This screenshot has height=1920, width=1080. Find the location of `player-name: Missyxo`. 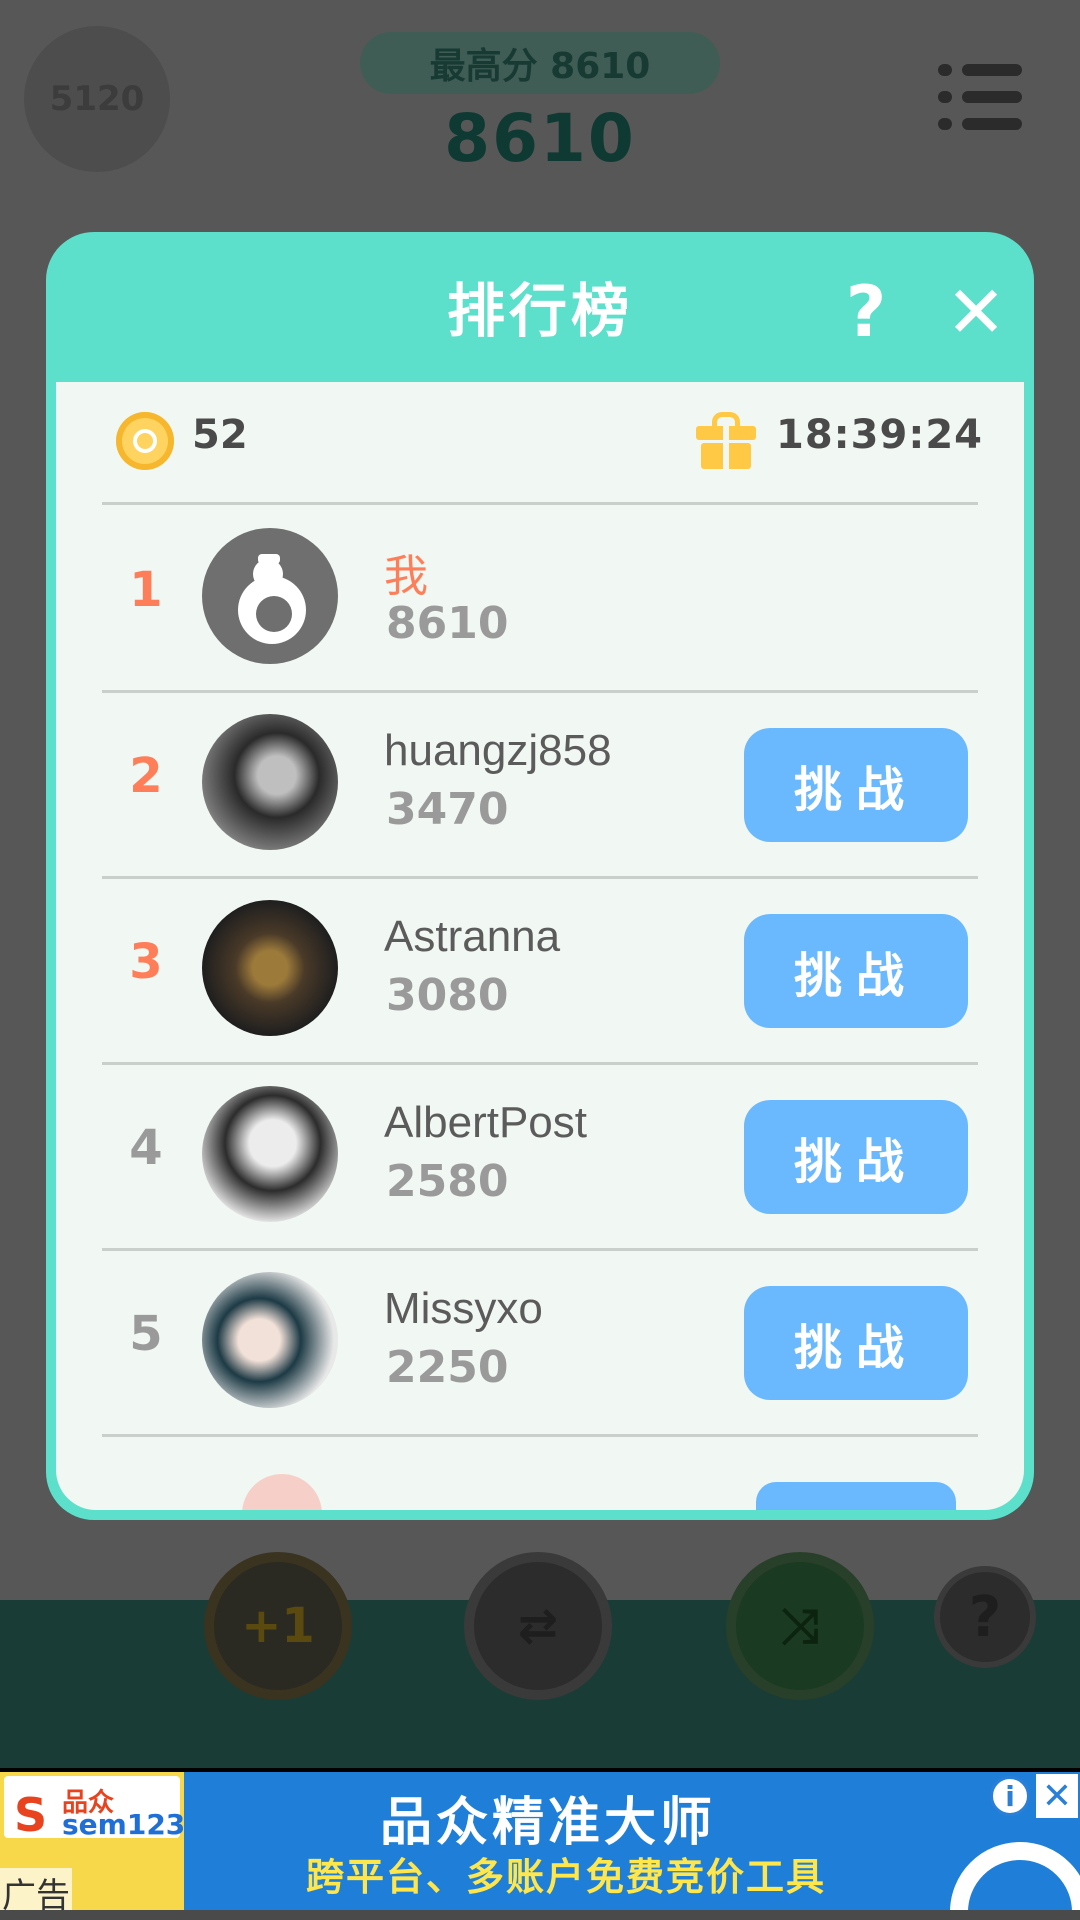

player-name: Missyxo is located at coordinates (463, 1308).